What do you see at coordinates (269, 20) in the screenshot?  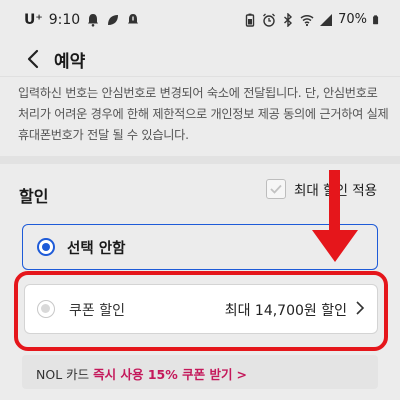 I see `alarm-icon` at bounding box center [269, 20].